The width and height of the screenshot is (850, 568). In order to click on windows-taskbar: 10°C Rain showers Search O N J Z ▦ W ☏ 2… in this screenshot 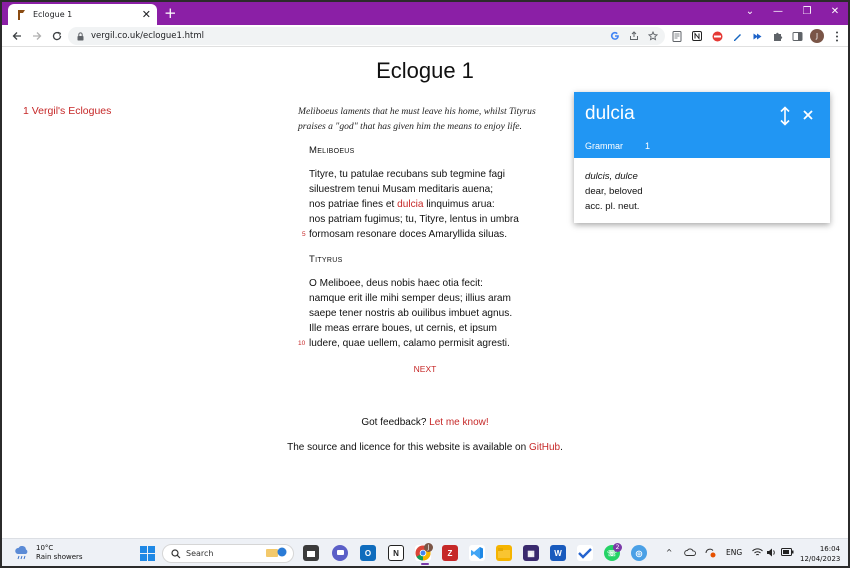, I will do `click(425, 552)`.